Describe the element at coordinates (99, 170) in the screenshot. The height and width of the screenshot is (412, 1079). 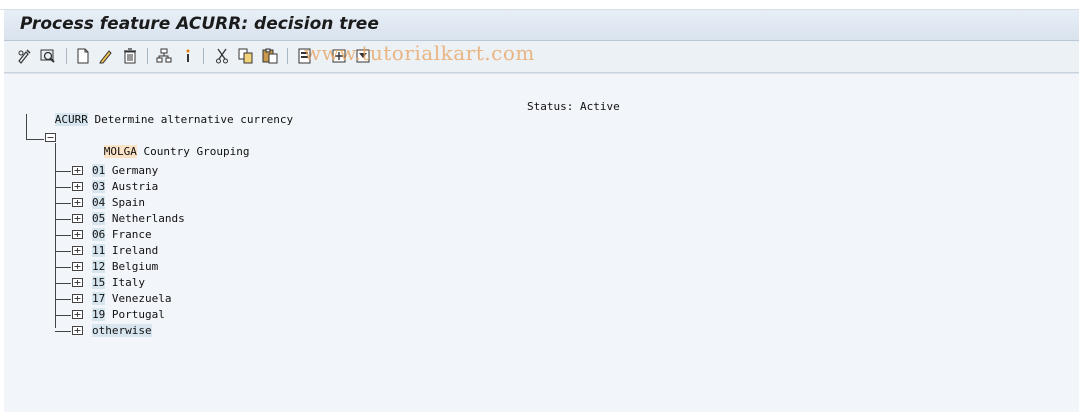
I see `node-key: 01` at that location.